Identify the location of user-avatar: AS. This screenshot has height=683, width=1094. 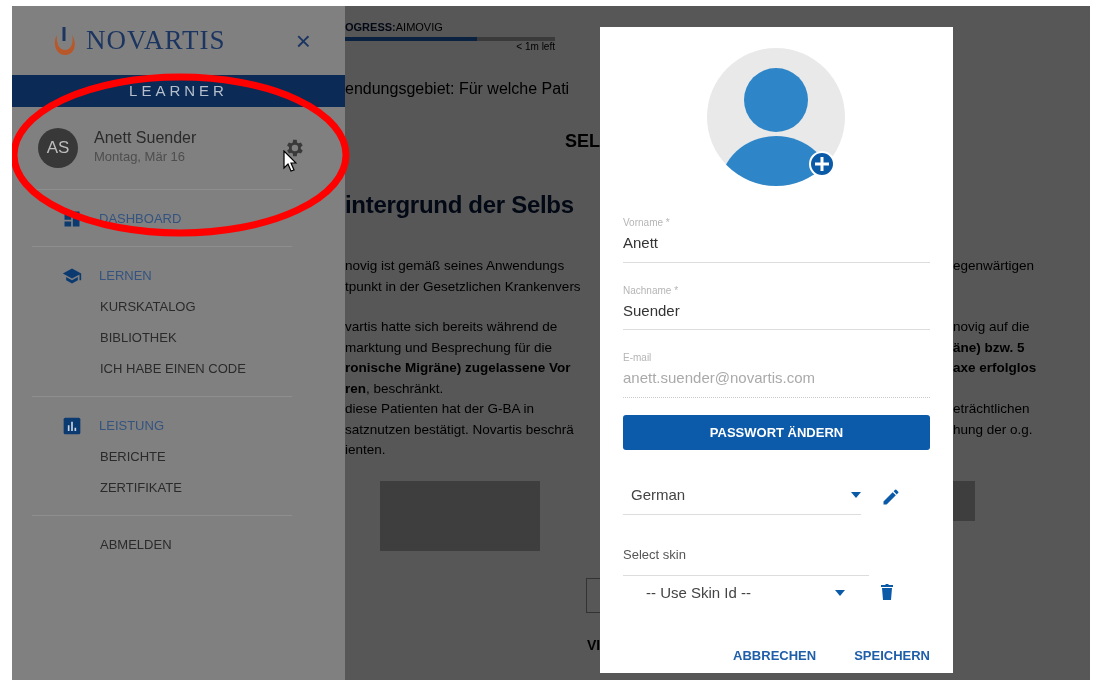
(58, 148).